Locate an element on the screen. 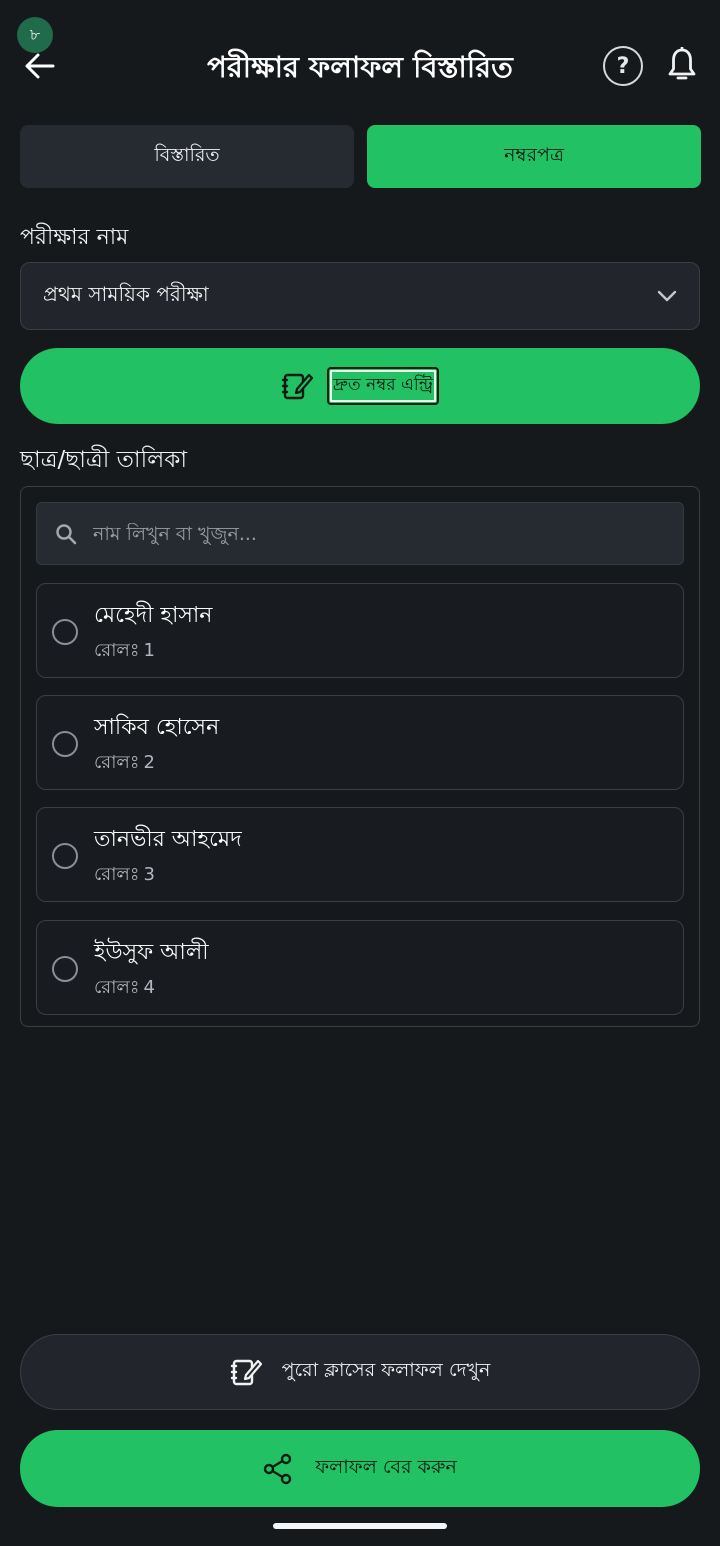 The image size is (720, 1546). bell-icon is located at coordinates (682, 63).